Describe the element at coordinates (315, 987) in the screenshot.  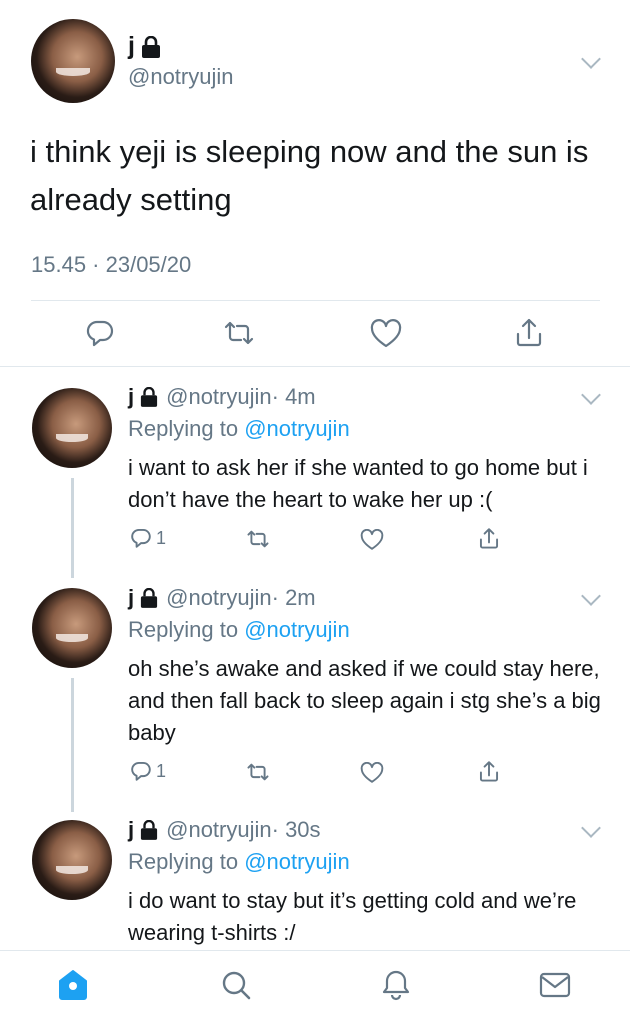
I see `bottom-tab-bar` at that location.